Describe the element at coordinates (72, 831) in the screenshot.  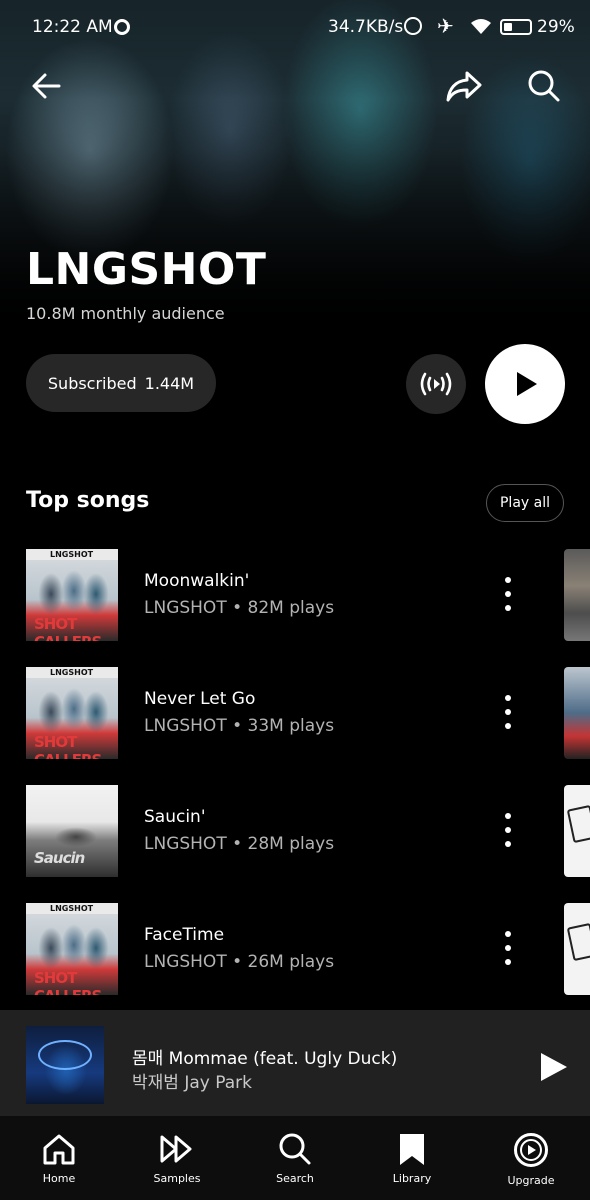
I see `album-art: Saucin` at that location.